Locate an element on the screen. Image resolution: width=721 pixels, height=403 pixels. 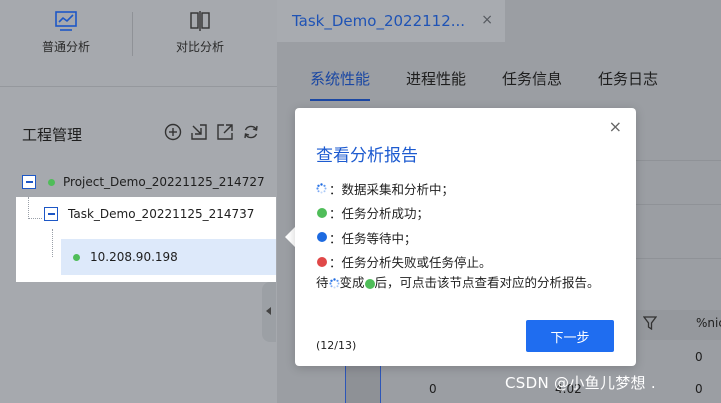
project-name: Project_Demo_20221125_214727 is located at coordinates (164, 182).